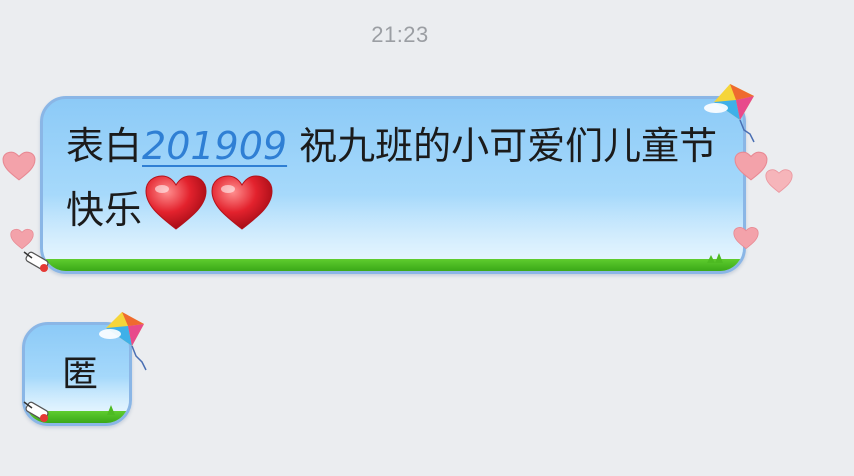 The width and height of the screenshot is (854, 476). Describe the element at coordinates (400, 34) in the screenshot. I see `message-timestamp: 21:23` at that location.